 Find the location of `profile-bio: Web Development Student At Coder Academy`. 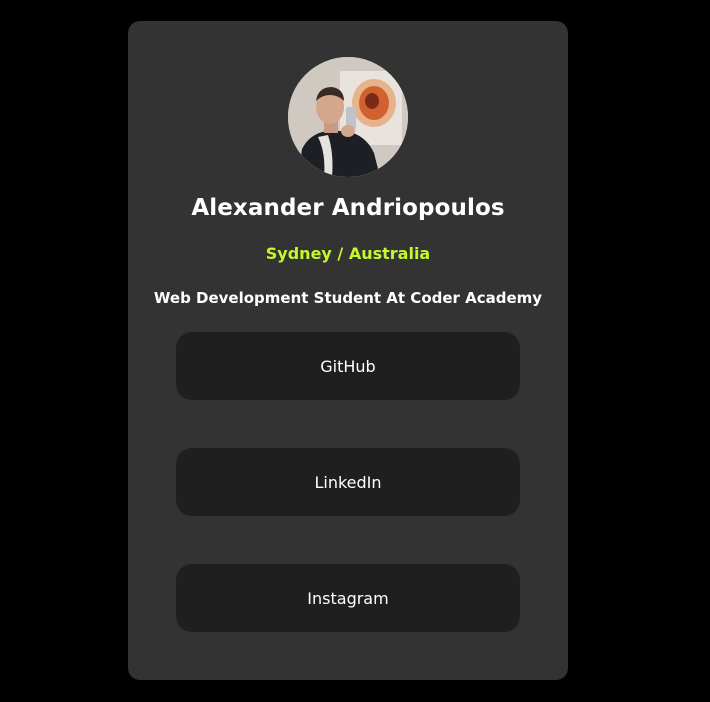

profile-bio: Web Development Student At Coder Academy is located at coordinates (348, 298).